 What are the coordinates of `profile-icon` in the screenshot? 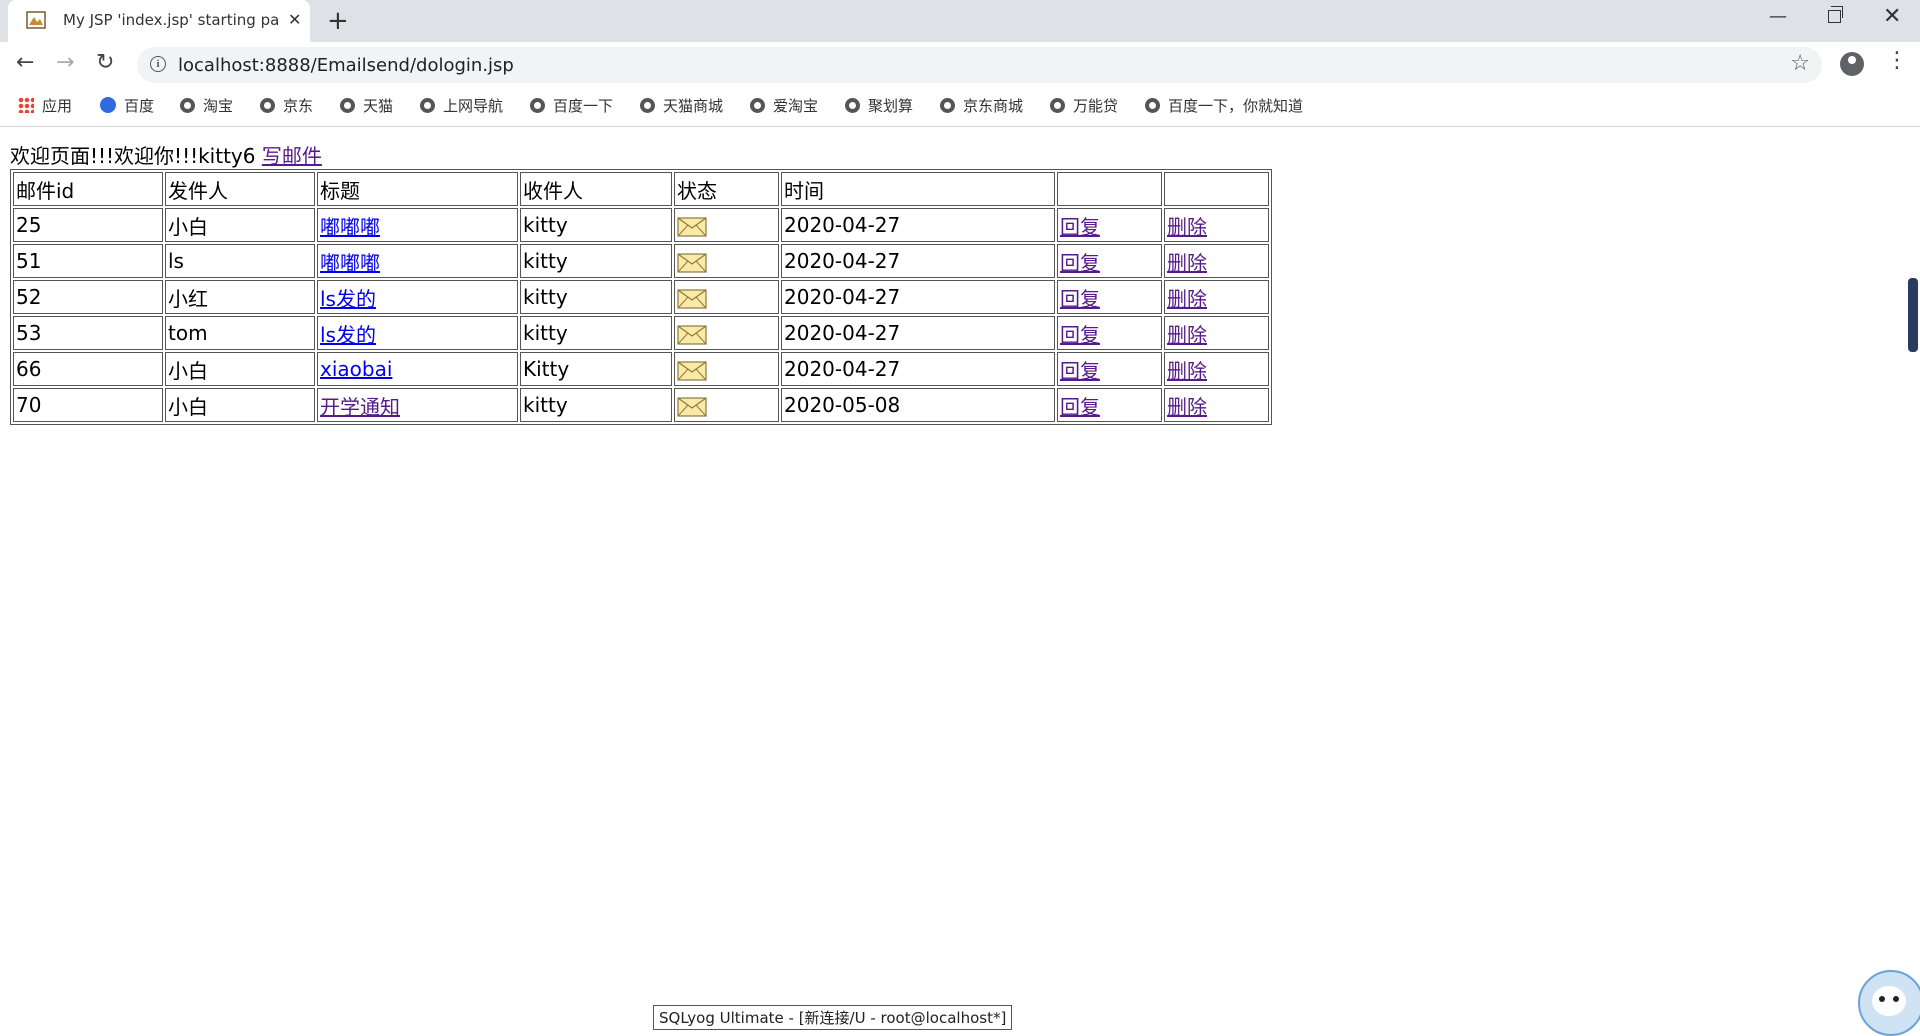 It's located at (1852, 64).